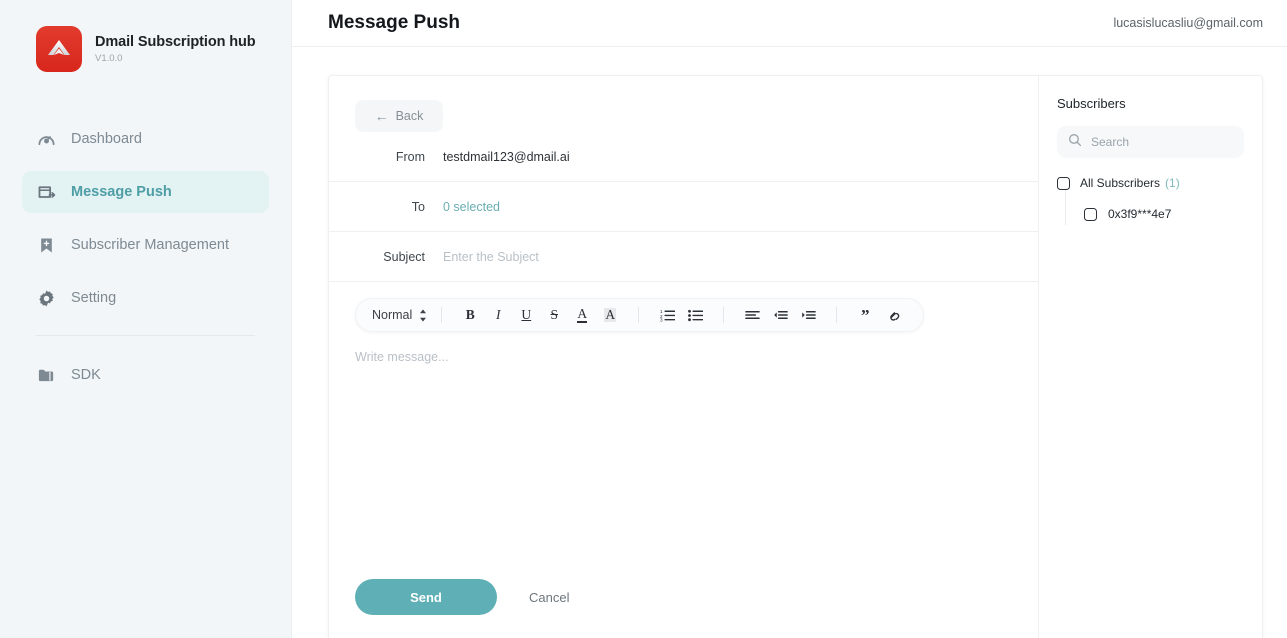 Image resolution: width=1287 pixels, height=638 pixels. Describe the element at coordinates (410, 156) in the screenshot. I see `field-label-from: From` at that location.